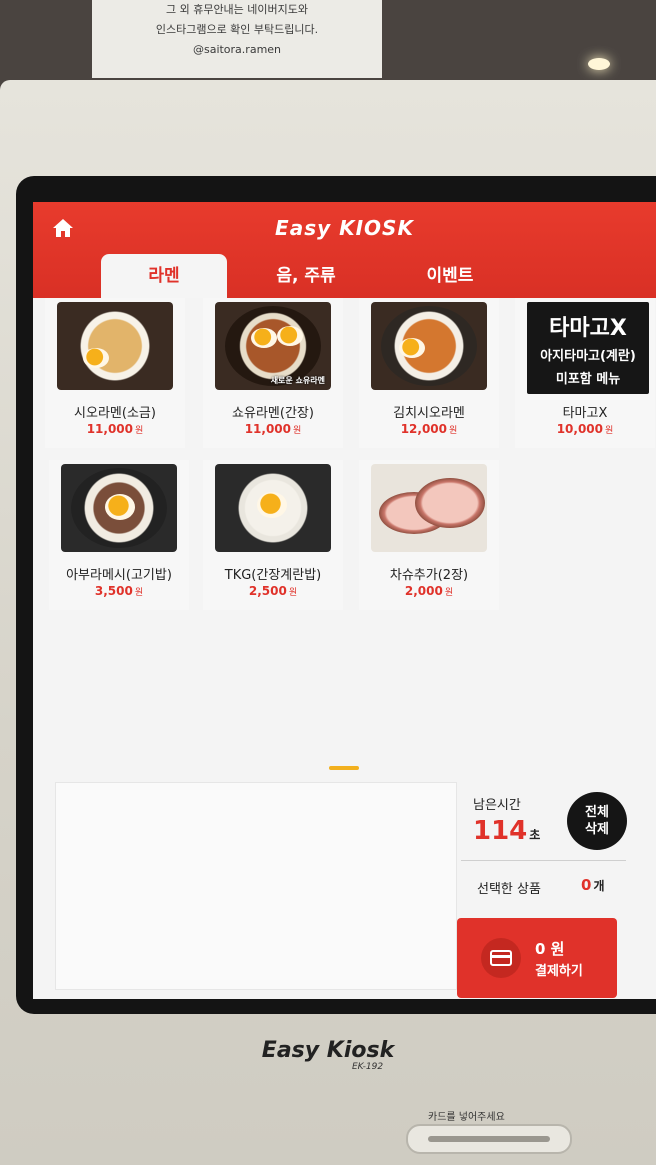  I want to click on tab-event: 이벤트, so click(450, 276).